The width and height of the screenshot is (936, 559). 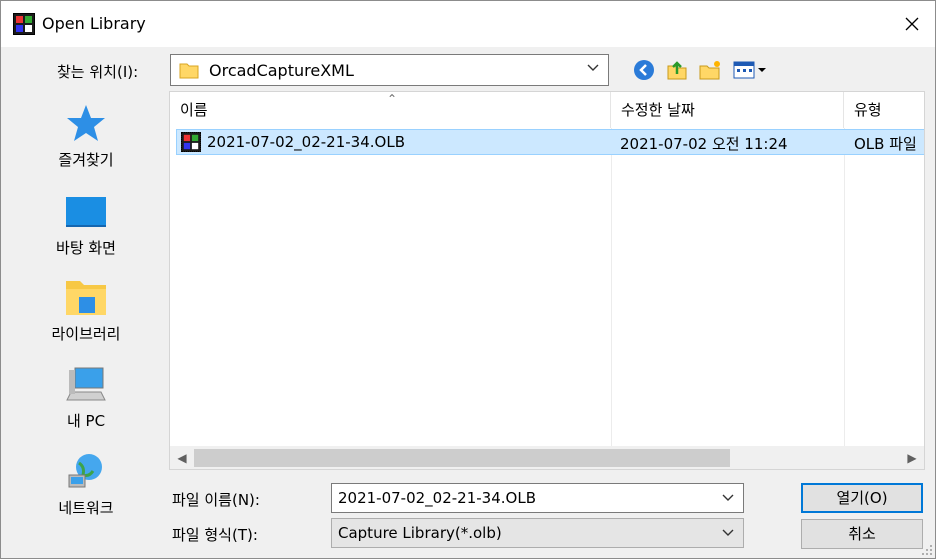 I want to click on filetype-label: 파일 형식(T):, so click(x=215, y=535).